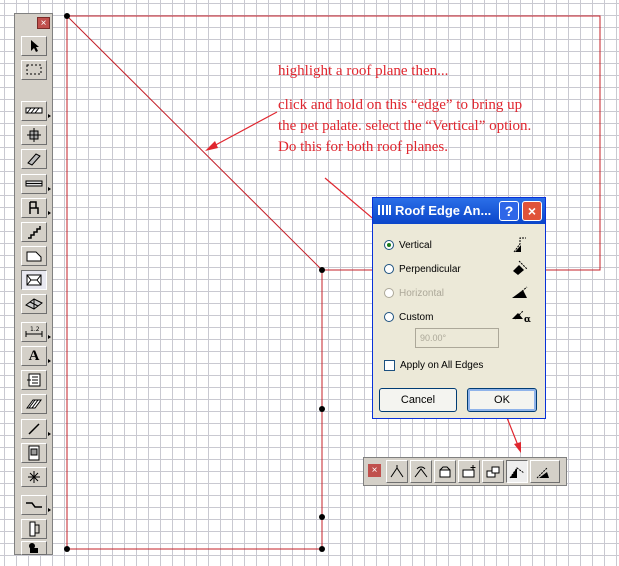 This screenshot has width=619, height=566. I want to click on roof-tool-button, so click(34, 280).